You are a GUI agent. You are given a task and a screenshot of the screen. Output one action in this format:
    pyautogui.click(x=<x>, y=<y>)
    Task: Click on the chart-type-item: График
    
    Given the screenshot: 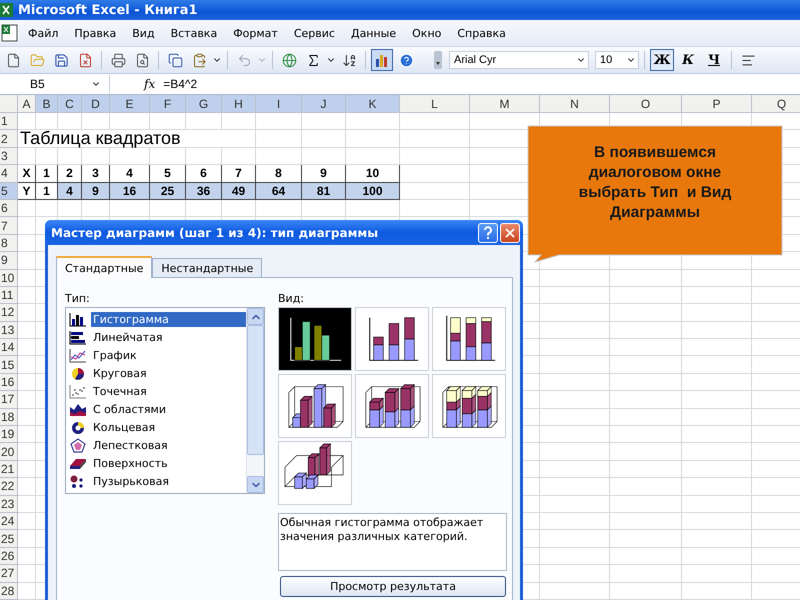 What is the action you would take?
    pyautogui.click(x=168, y=355)
    